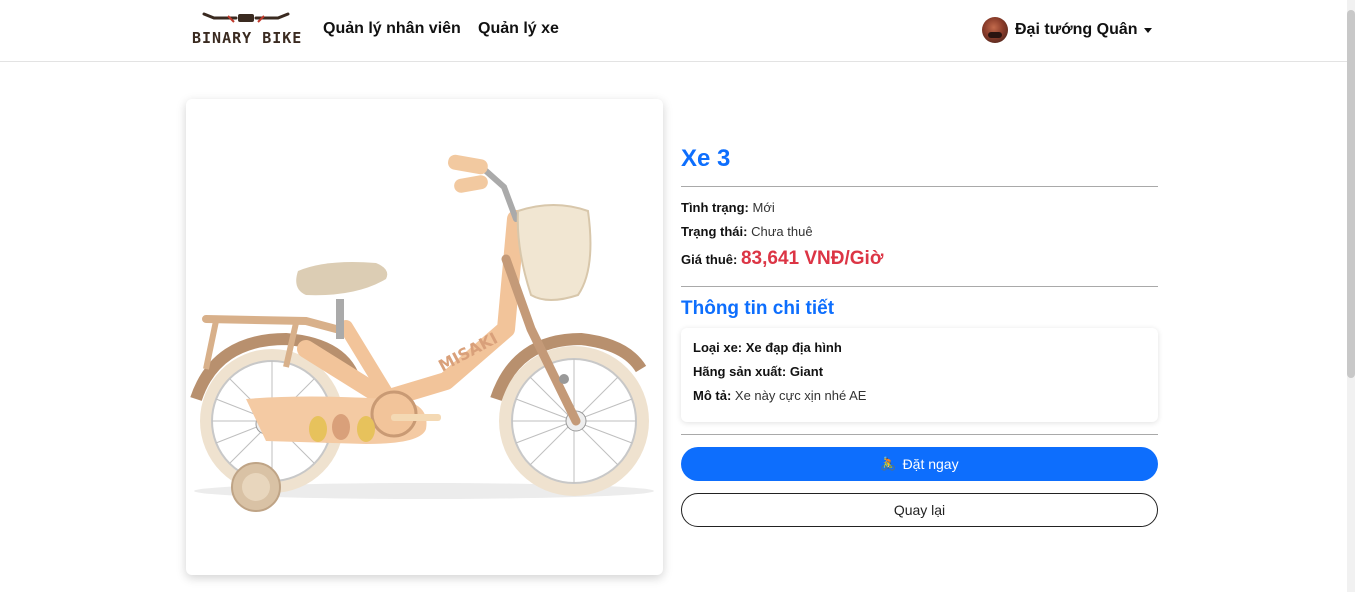 This screenshot has height=592, width=1355. Describe the element at coordinates (392, 29) in the screenshot. I see `nav-link-staff-management: Quản lý nhân viên` at that location.